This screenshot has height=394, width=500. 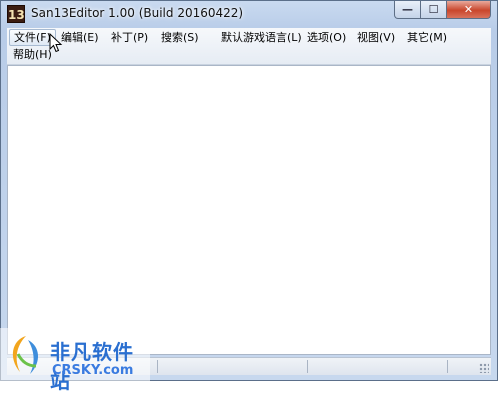 What do you see at coordinates (261, 37) in the screenshot?
I see `menu-default-language: 默认游戏语言(L)` at bounding box center [261, 37].